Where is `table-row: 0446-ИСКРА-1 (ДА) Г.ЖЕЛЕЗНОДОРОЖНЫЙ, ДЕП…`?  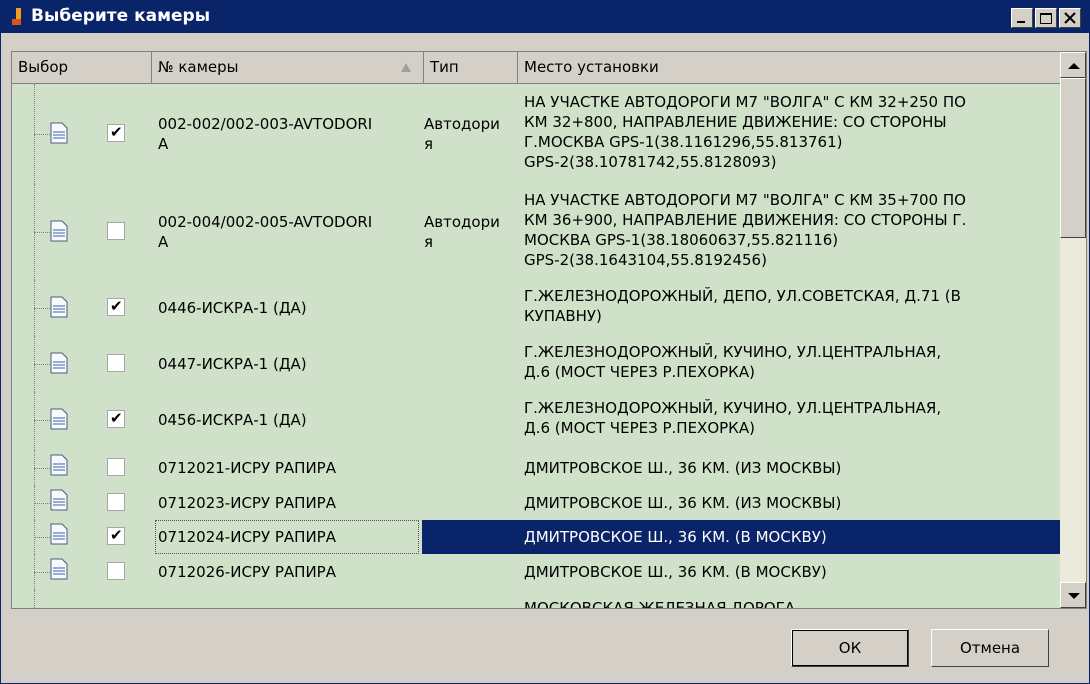 table-row: 0446-ИСКРА-1 (ДА) Г.ЖЕЛЕЗНОДОРОЖНЫЙ, ДЕП… is located at coordinates (536, 308).